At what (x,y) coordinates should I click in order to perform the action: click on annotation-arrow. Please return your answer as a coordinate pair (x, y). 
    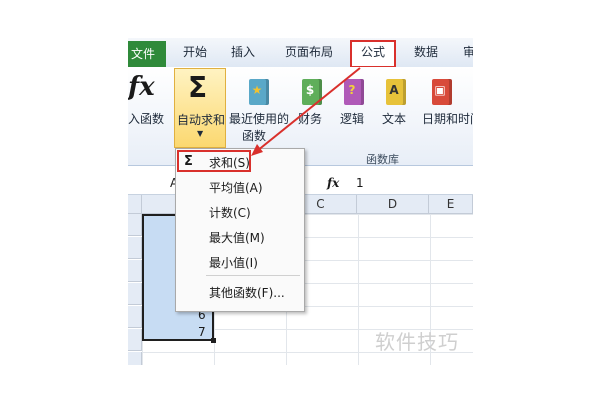
    Looking at the image, I should click on (306, 111).